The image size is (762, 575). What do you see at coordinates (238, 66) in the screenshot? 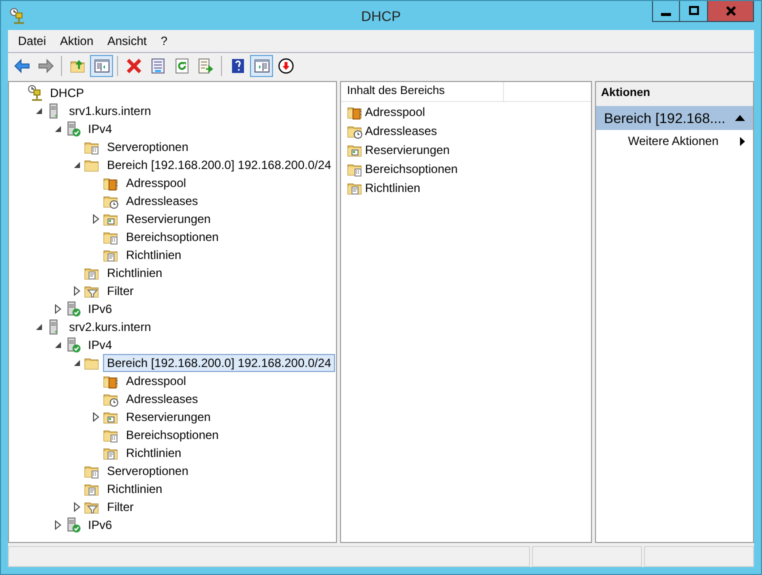
I see `help-icon` at bounding box center [238, 66].